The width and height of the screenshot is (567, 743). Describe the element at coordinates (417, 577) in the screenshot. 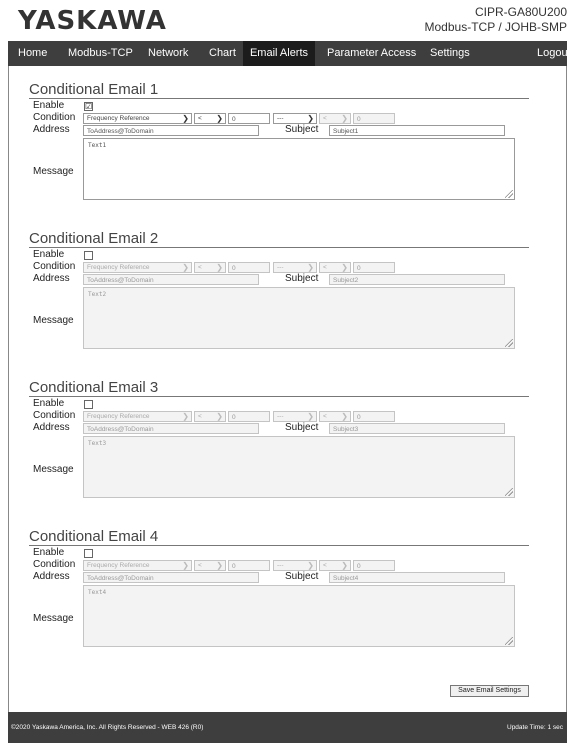

I see `subject-input: Subject4` at that location.